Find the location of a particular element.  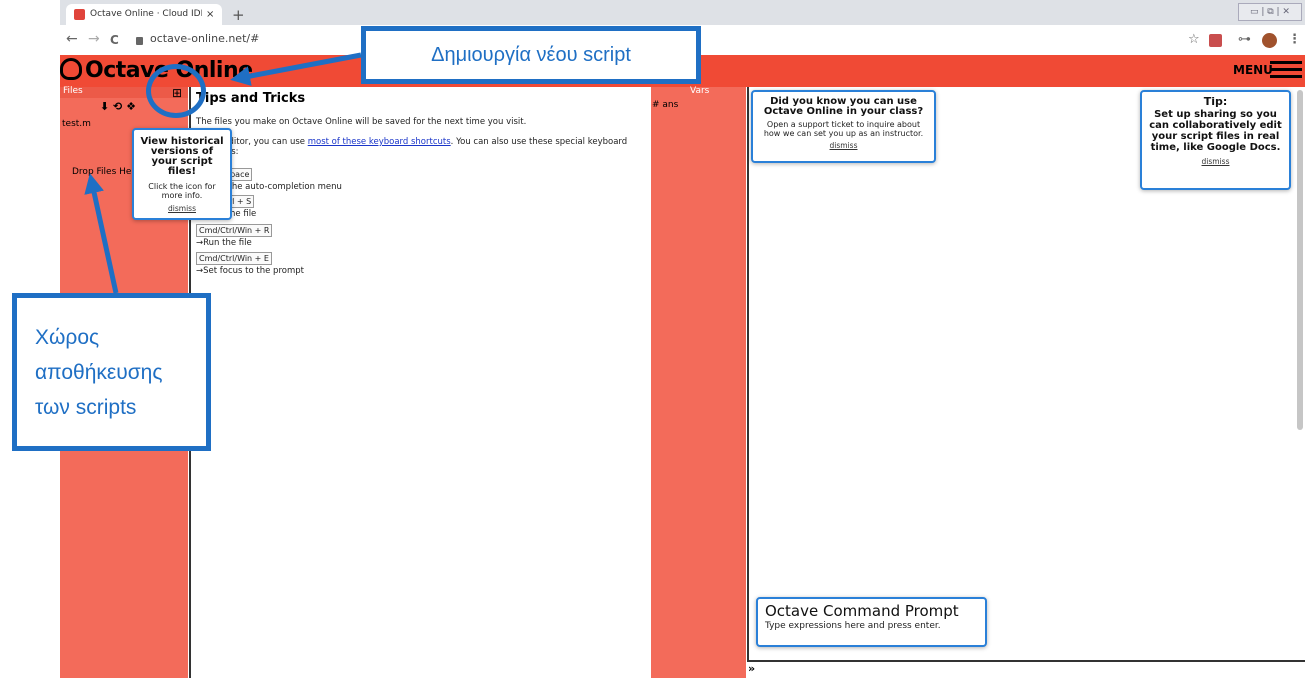

annotation-arrows is located at coordinates (223, 173).